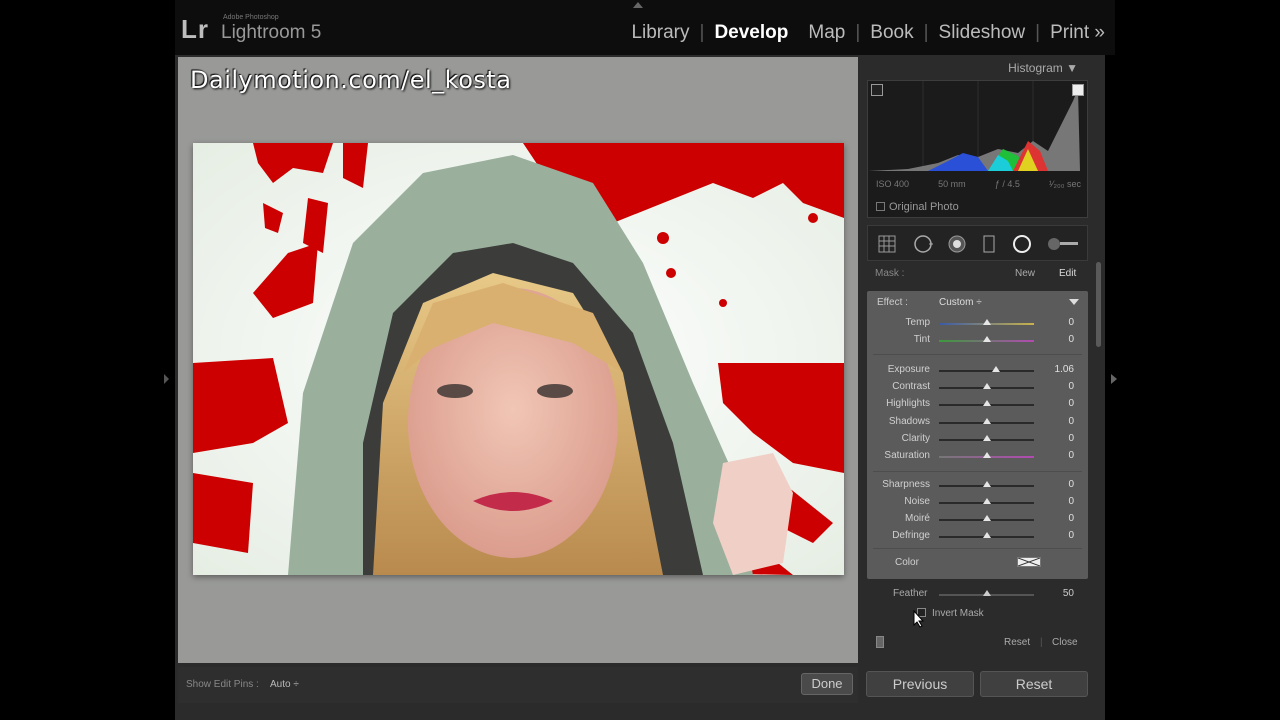  I want to click on feather-thumb, so click(987, 593).